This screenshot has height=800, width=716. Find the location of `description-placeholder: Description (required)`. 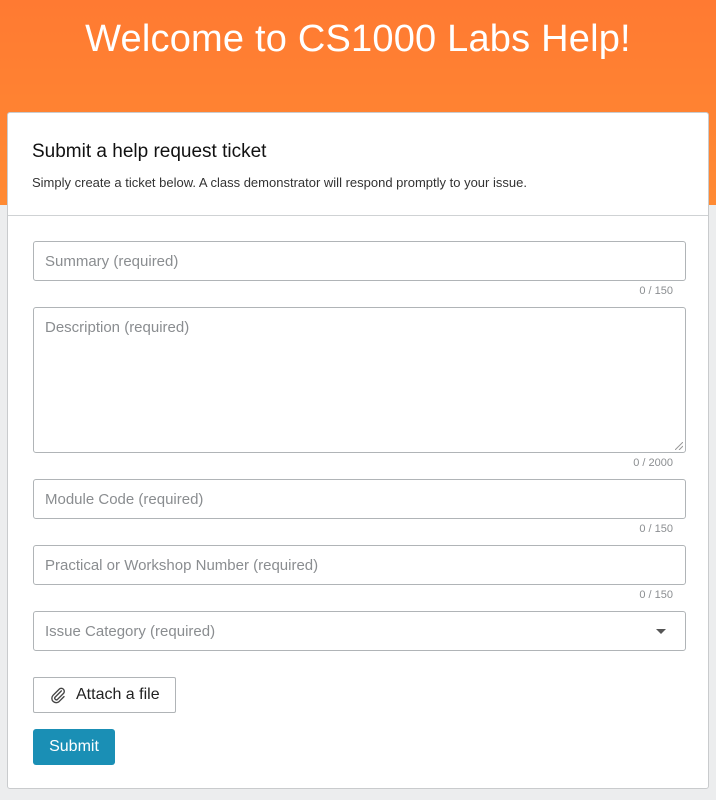

description-placeholder: Description (required) is located at coordinates (117, 327).